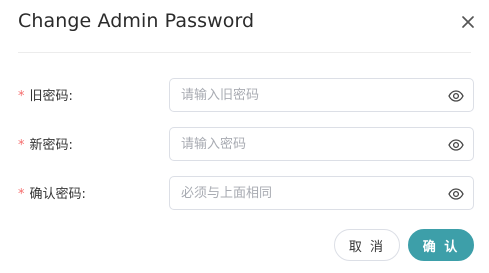 Image resolution: width=489 pixels, height=273 pixels. I want to click on cancel-button: 取 消, so click(367, 245).